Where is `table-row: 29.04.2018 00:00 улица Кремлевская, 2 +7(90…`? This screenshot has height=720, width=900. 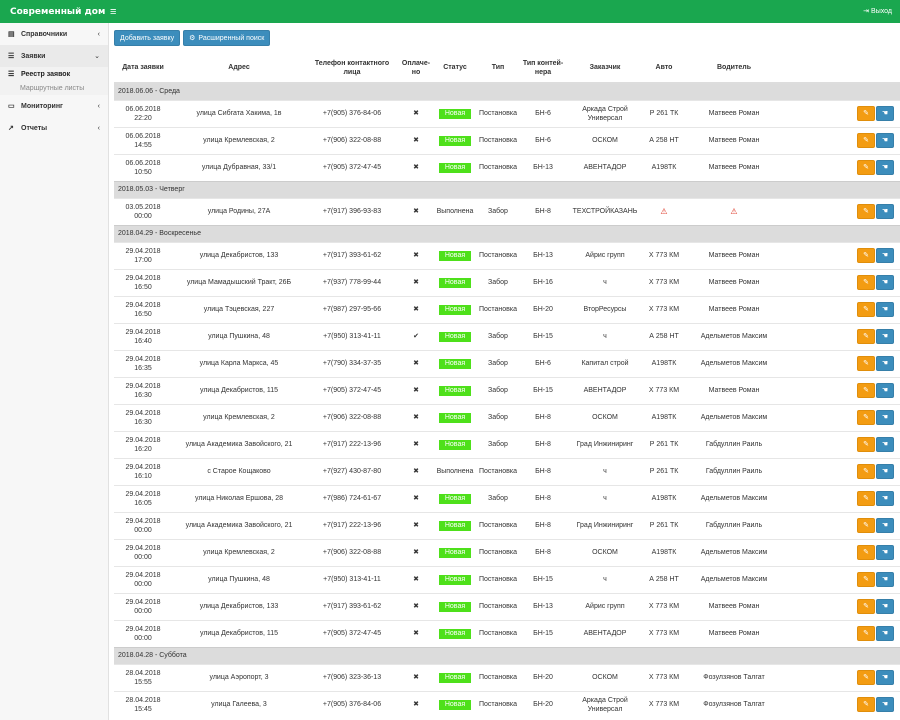 table-row: 29.04.2018 00:00 улица Кремлевская, 2 +7(90… is located at coordinates (507, 552).